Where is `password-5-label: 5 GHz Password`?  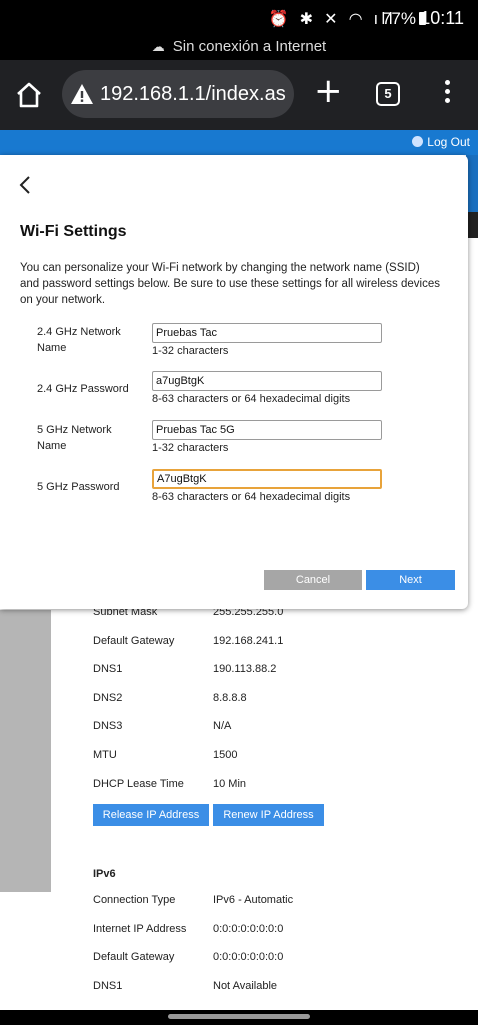
password-5-label: 5 GHz Password is located at coordinates (78, 487).